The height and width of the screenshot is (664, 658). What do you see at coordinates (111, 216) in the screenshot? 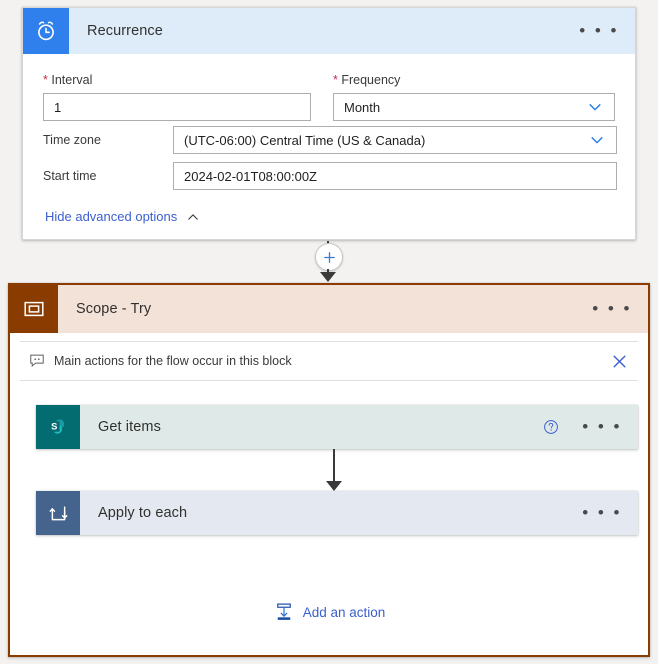
I see `hide-advanced-options-label: Hide advanced options` at bounding box center [111, 216].